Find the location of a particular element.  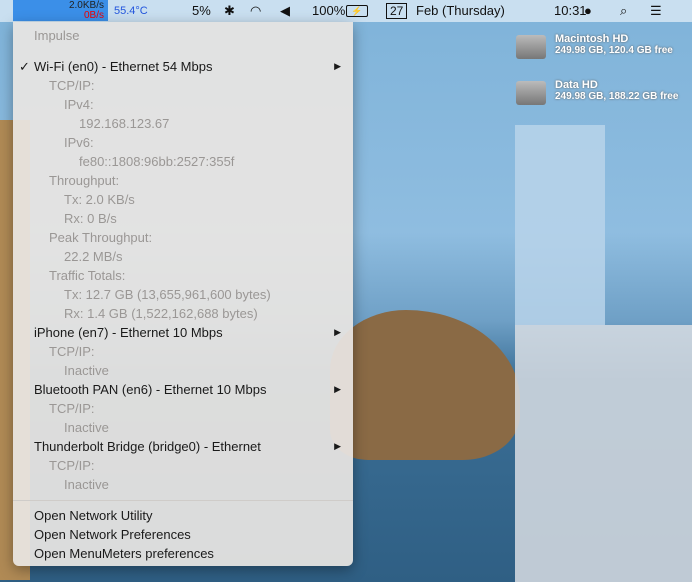

user-icon: ● is located at coordinates (588, 10).